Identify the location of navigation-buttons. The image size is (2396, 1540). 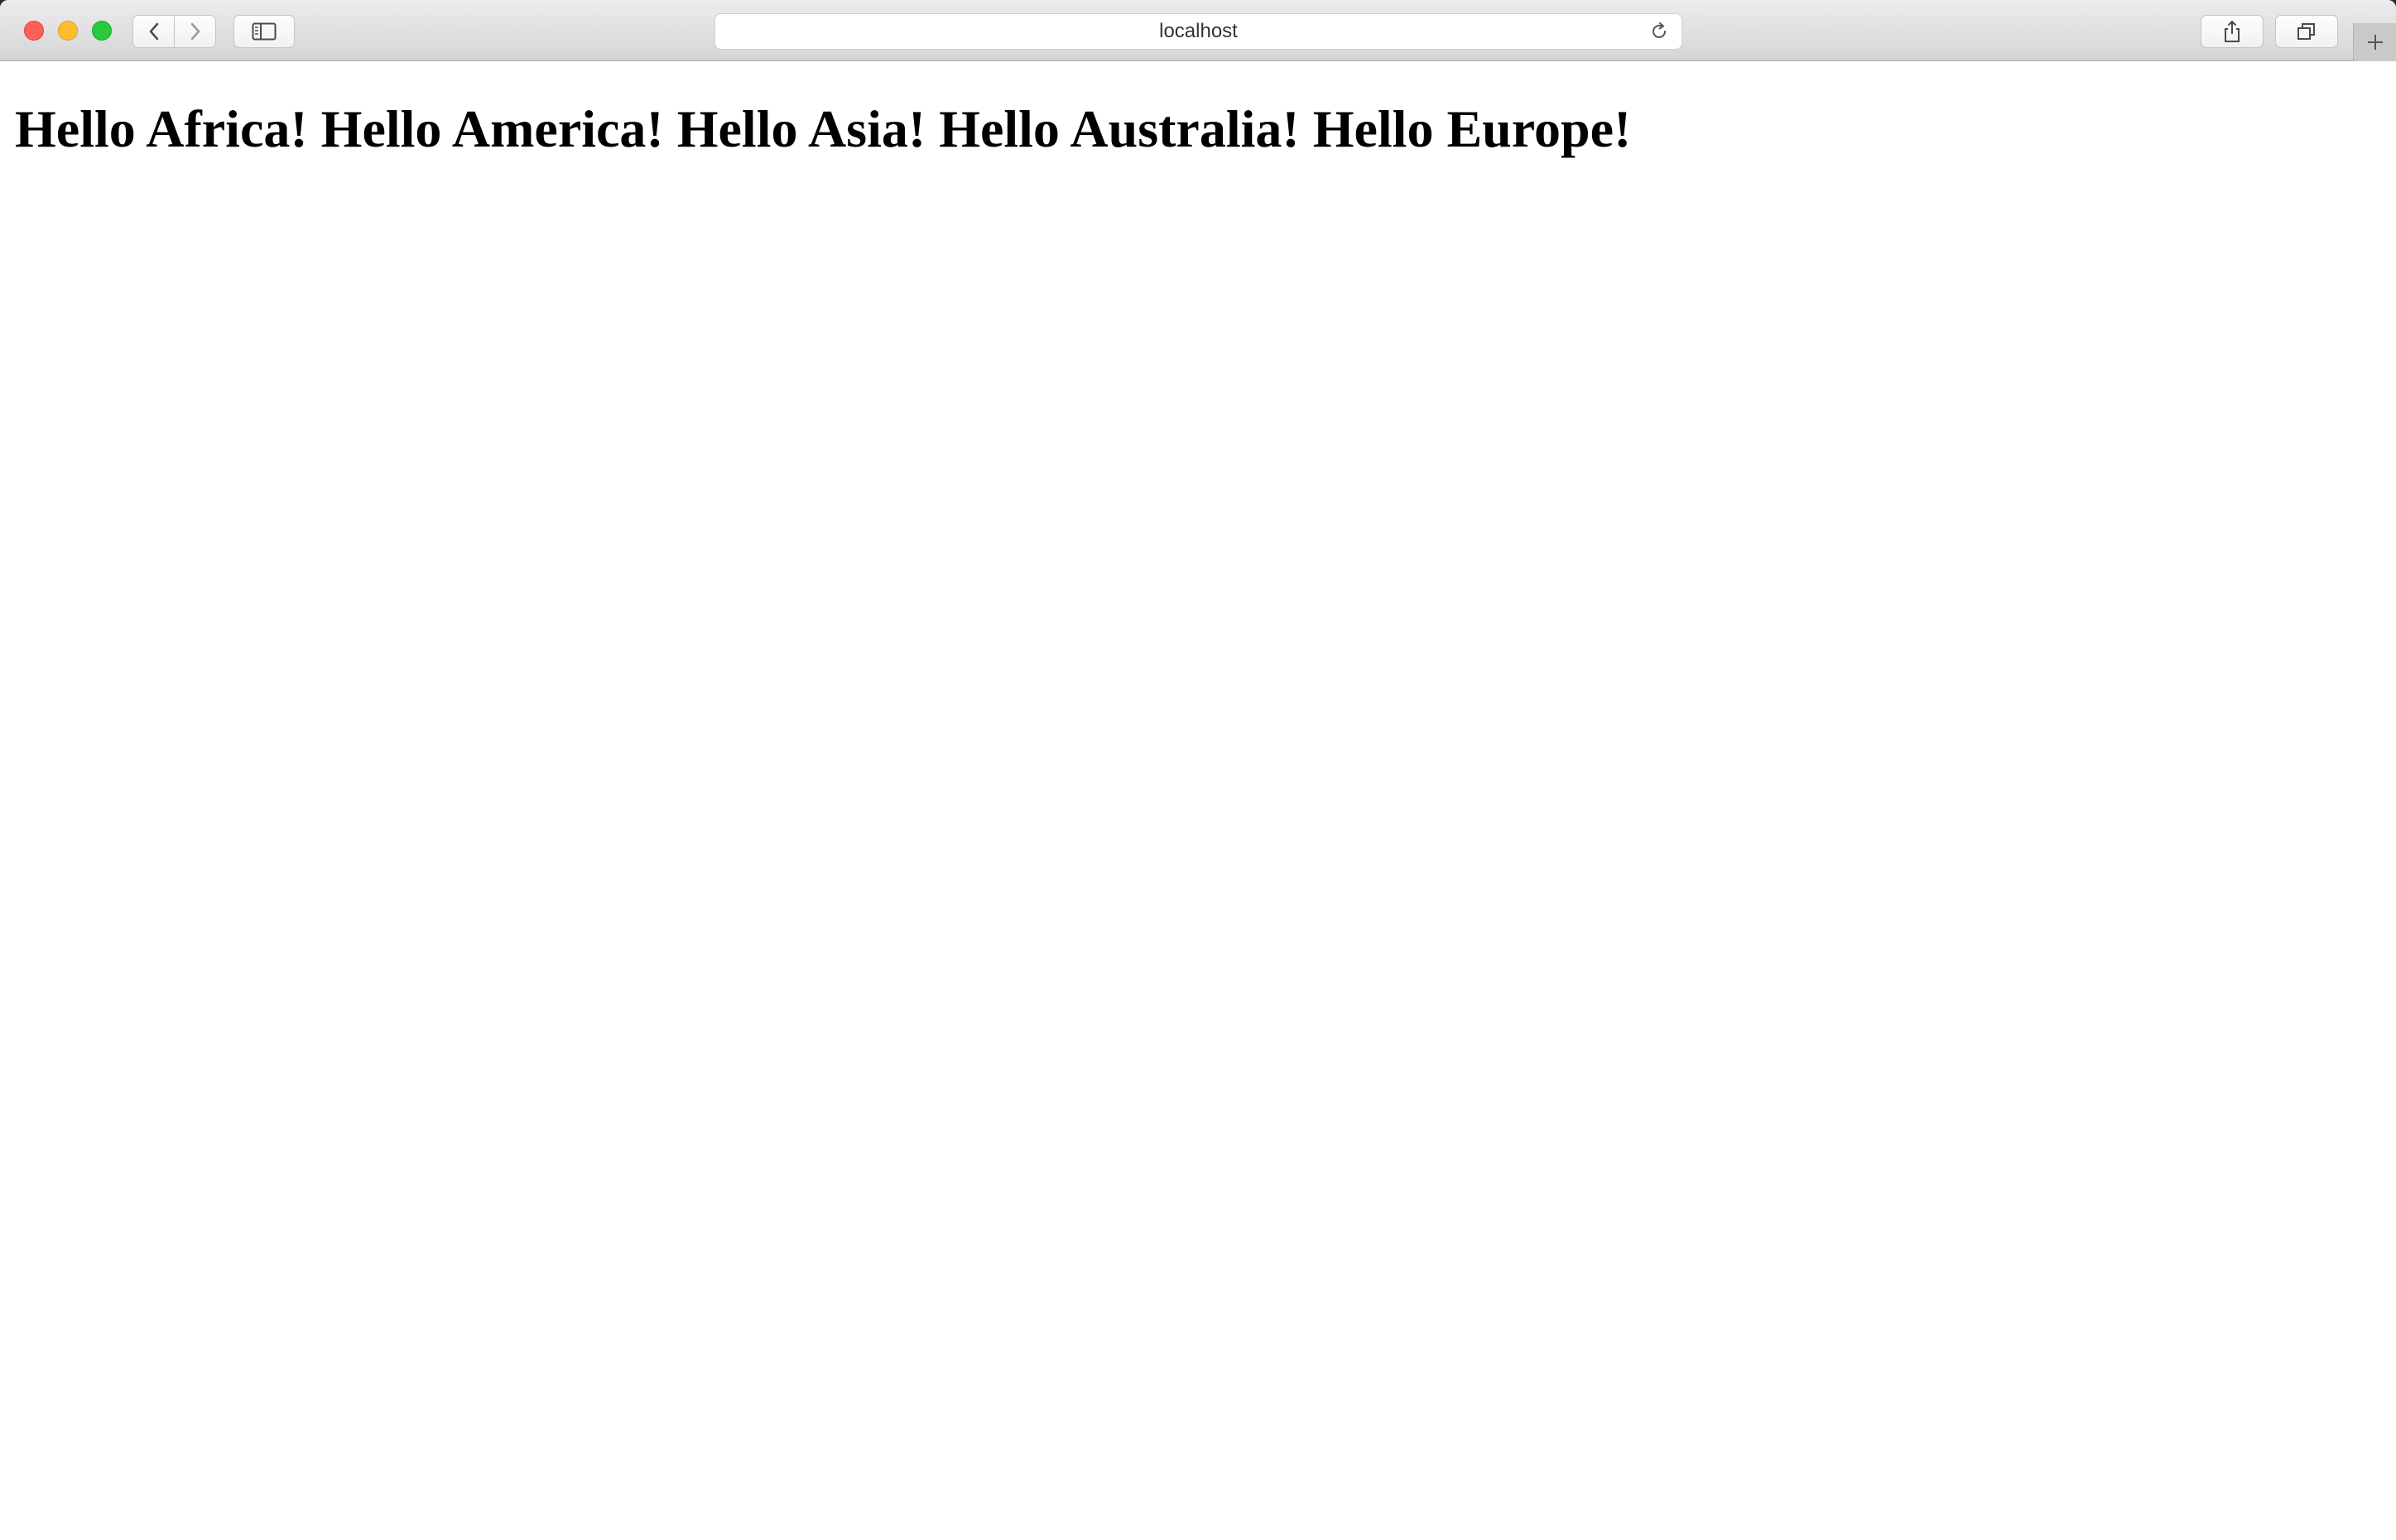
(174, 32).